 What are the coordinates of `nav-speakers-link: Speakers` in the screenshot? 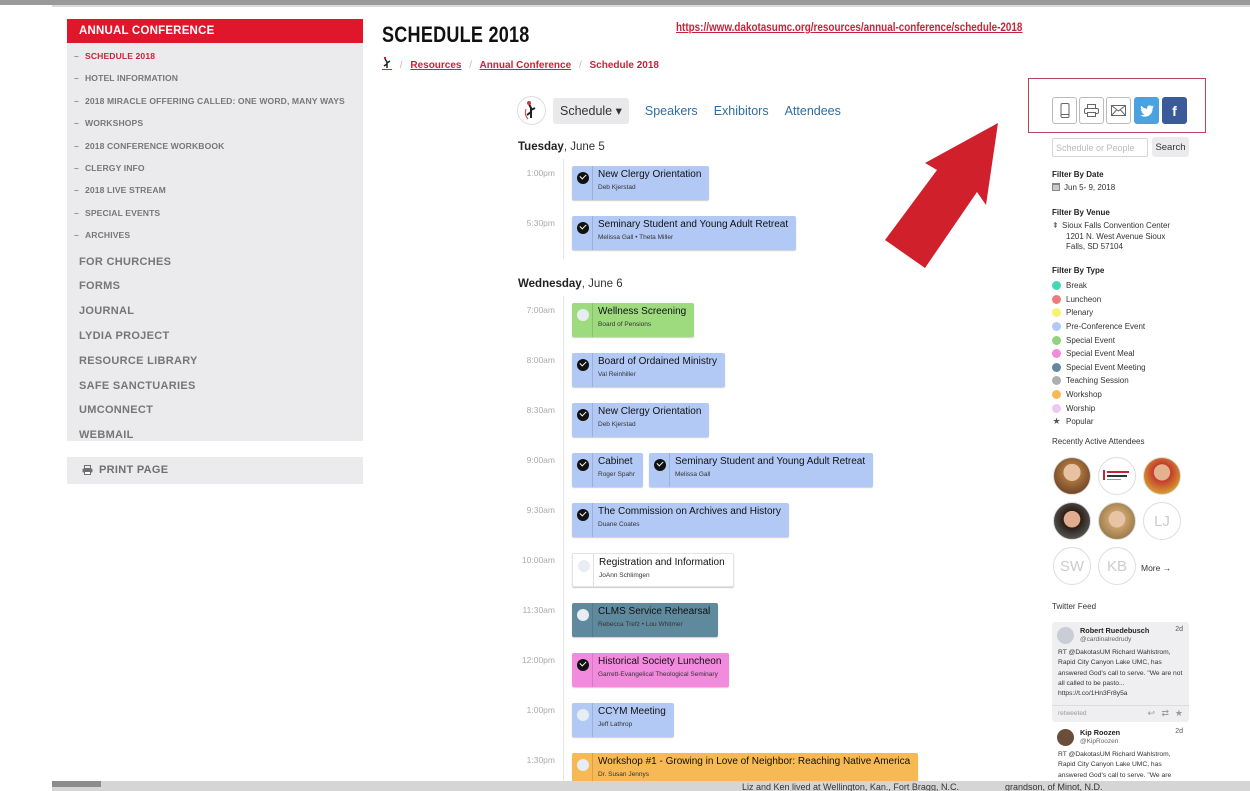 It's located at (671, 111).